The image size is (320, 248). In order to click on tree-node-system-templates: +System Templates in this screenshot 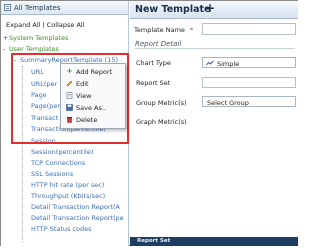, I will do `click(35, 38)`.